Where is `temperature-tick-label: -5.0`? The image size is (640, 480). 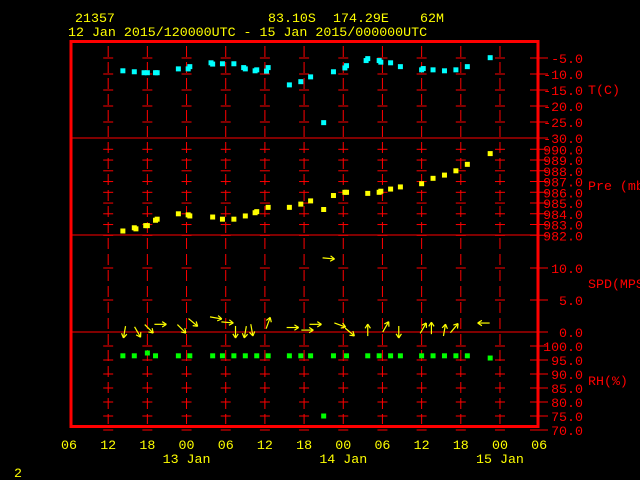 temperature-tick-label: -5.0 is located at coordinates (567, 59).